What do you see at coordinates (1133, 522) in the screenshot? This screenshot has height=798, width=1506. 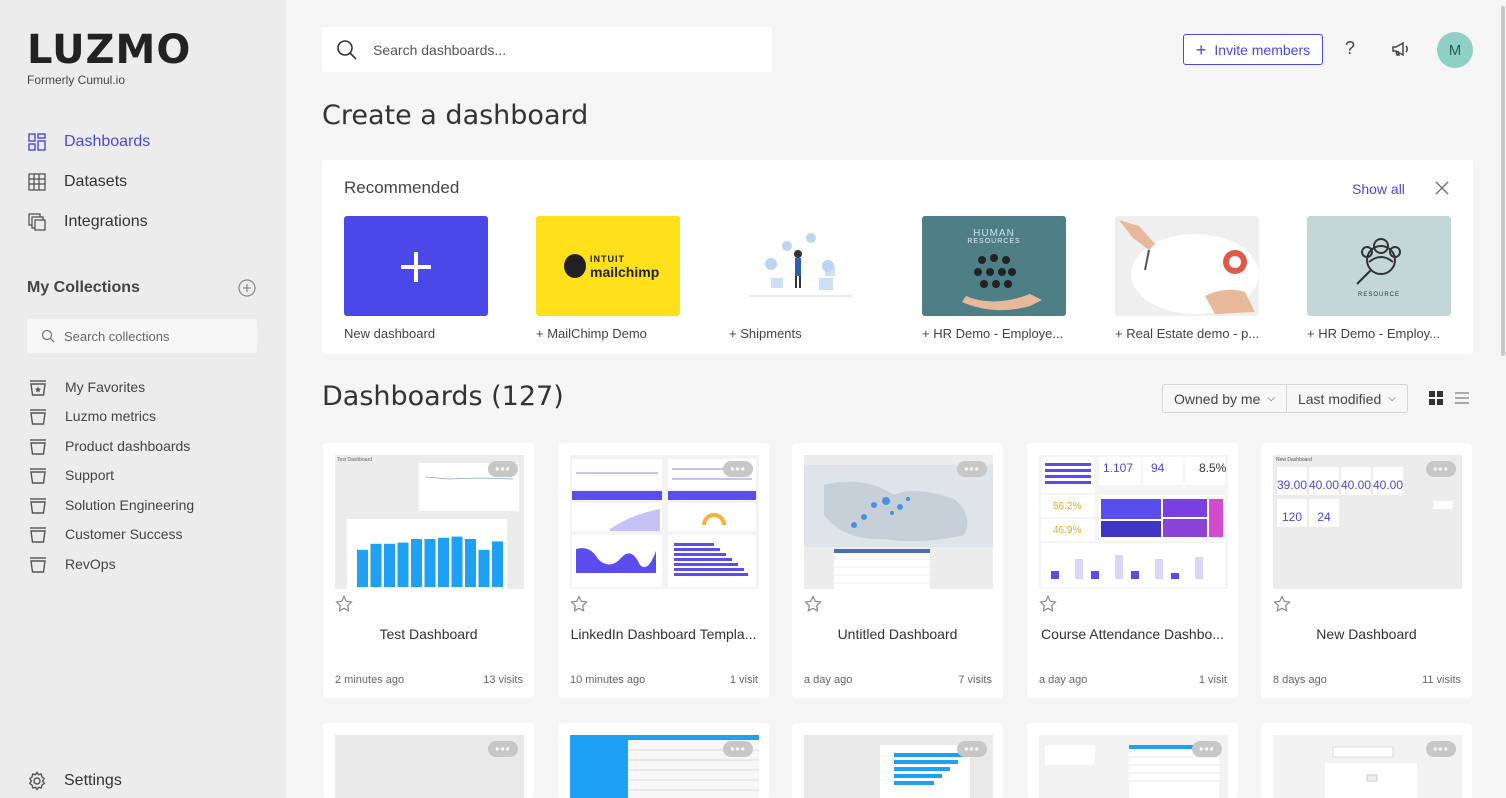 I see `dashboard-thumbnail: 1.107 94 8.5% 56.2% 46.9% •••` at bounding box center [1133, 522].